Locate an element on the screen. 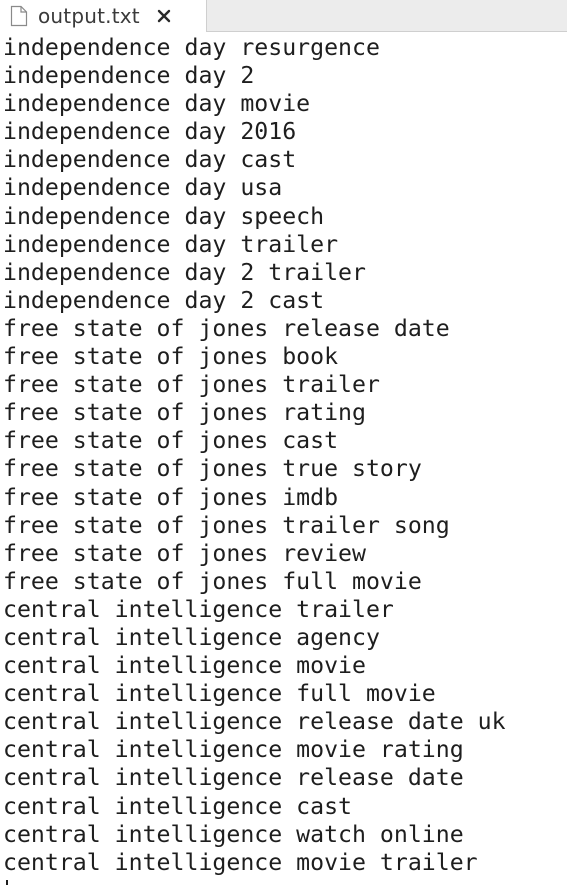  text-line: central intelligence release date uk is located at coordinates (254, 722).